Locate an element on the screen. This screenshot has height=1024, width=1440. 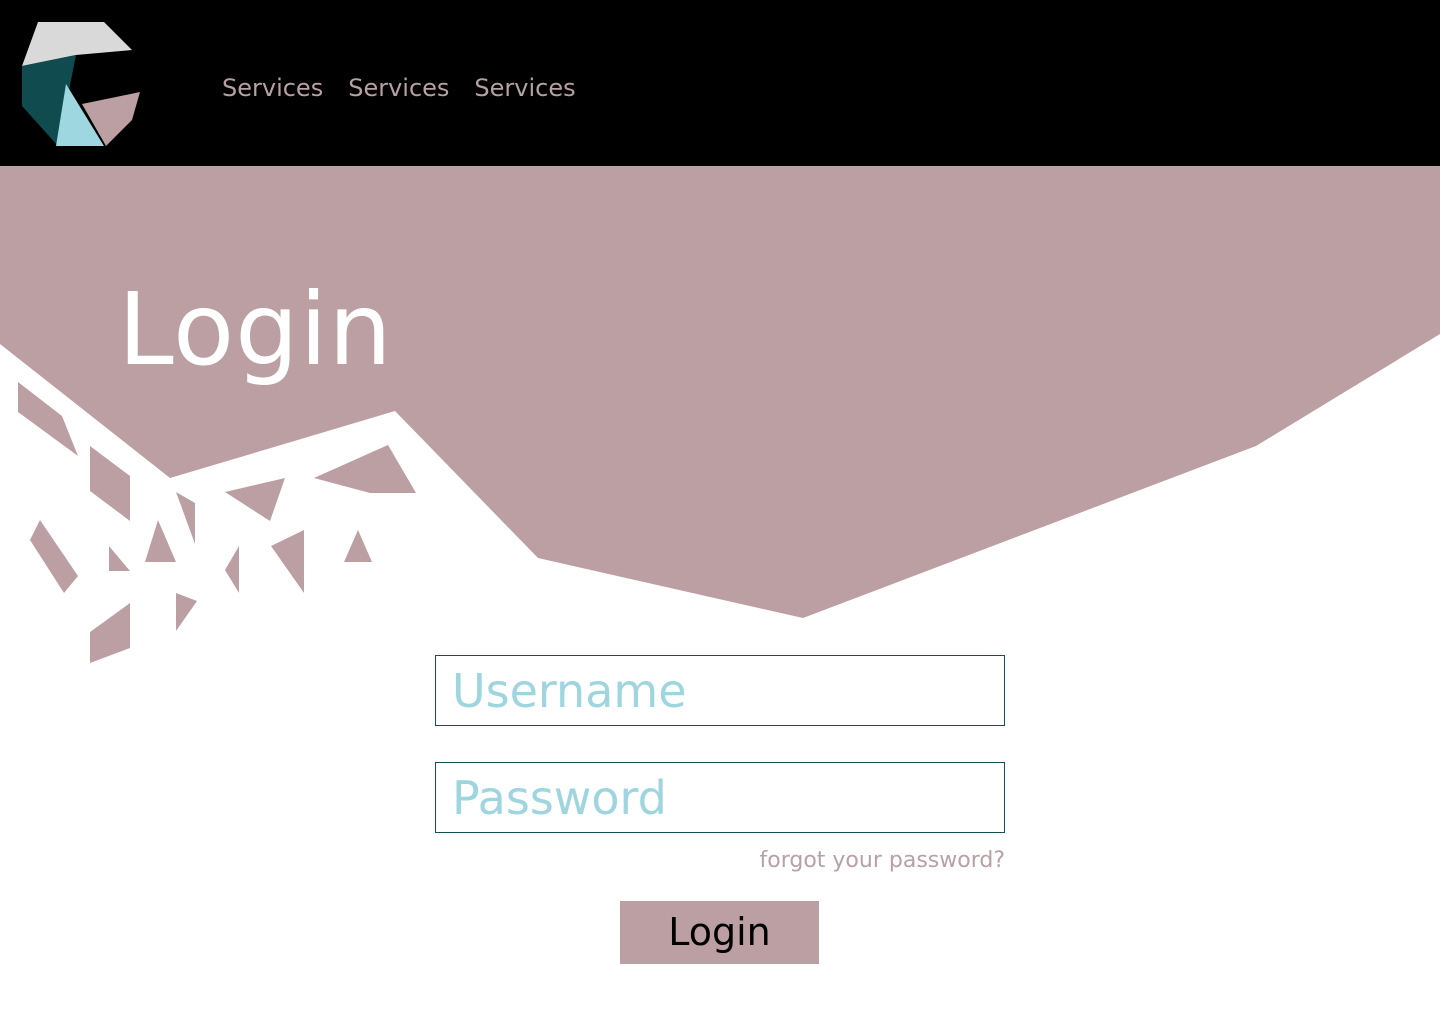
nav-services-2: Services is located at coordinates (398, 88).